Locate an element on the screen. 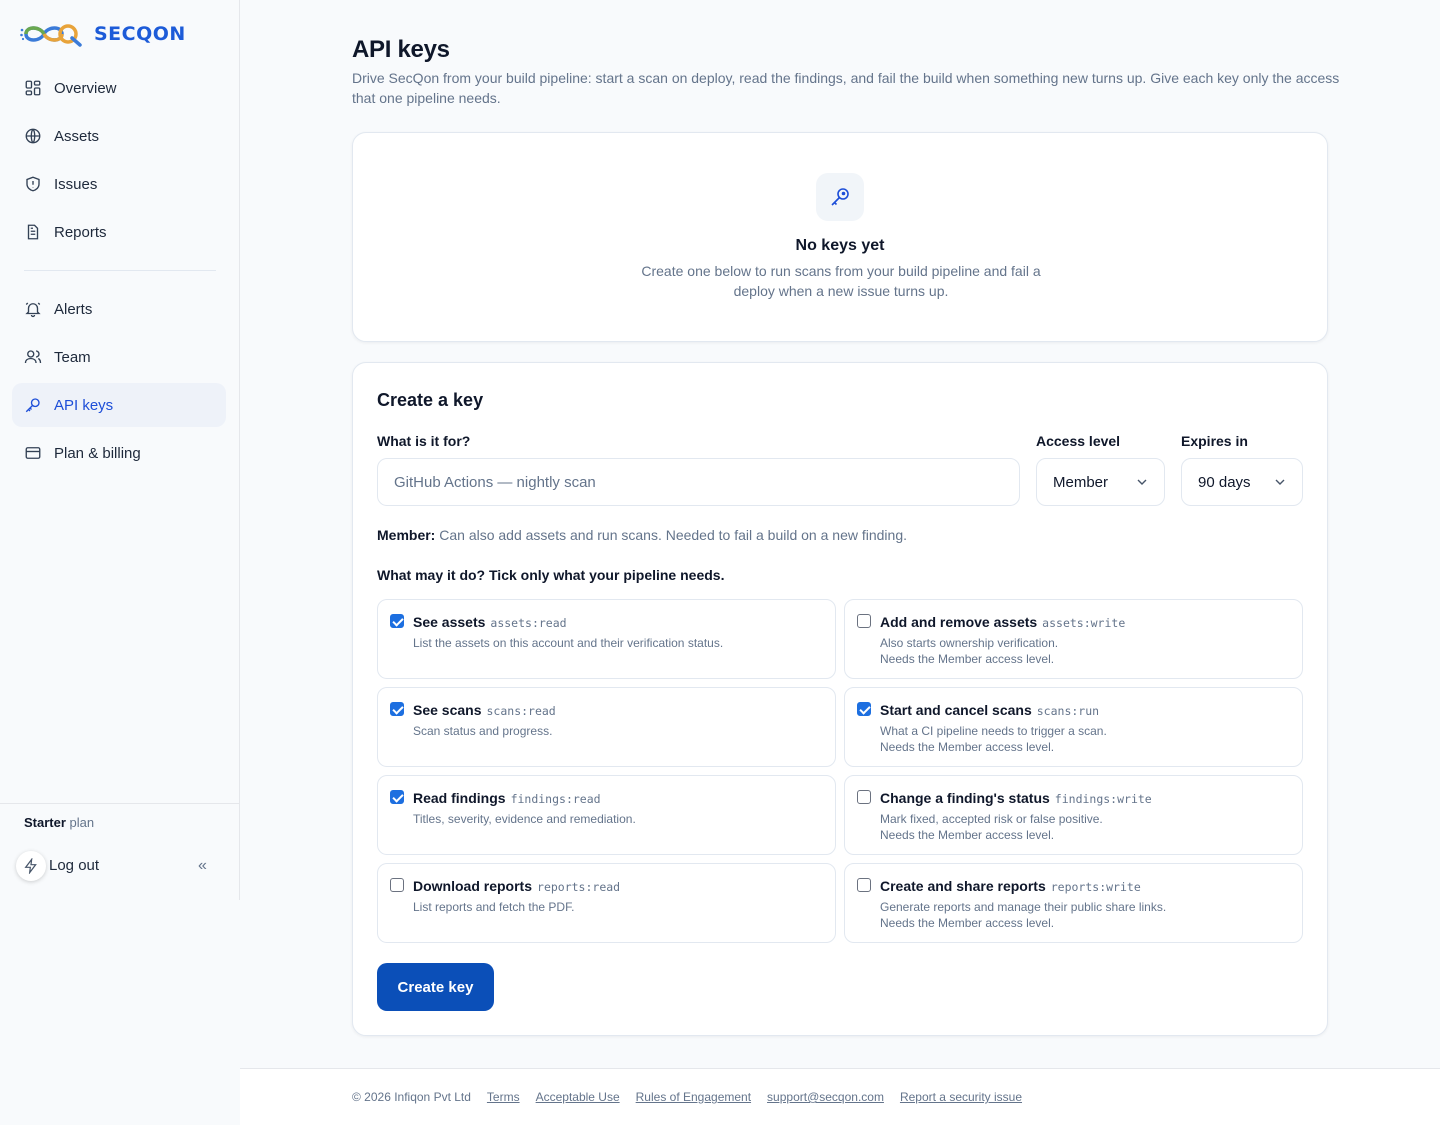  permission-label: Create and share reports is located at coordinates (963, 886).